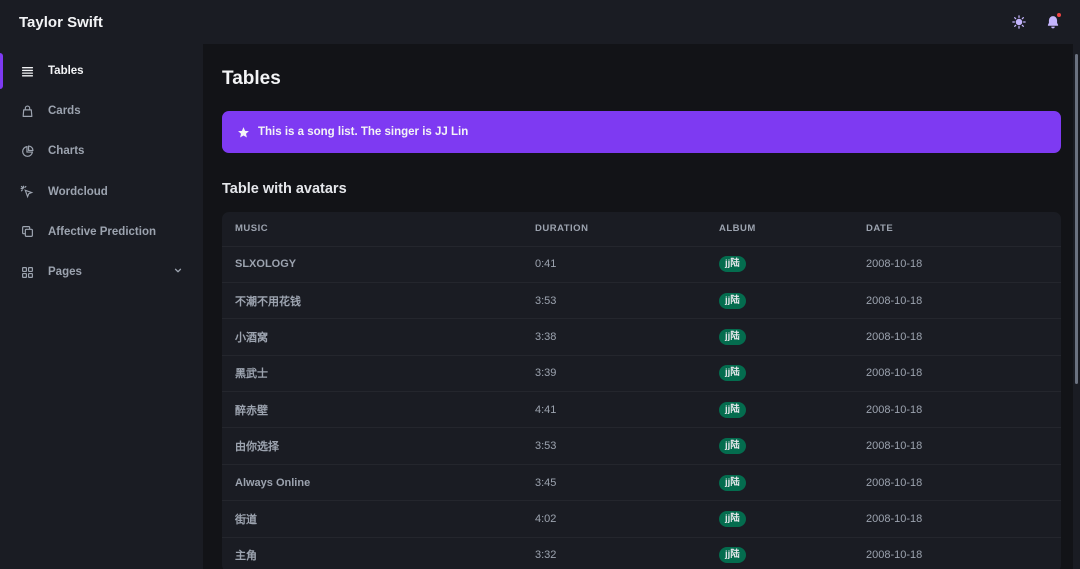 This screenshot has width=1080, height=569. Describe the element at coordinates (101, 272) in the screenshot. I see `sidebar-item-pages: Pages` at that location.